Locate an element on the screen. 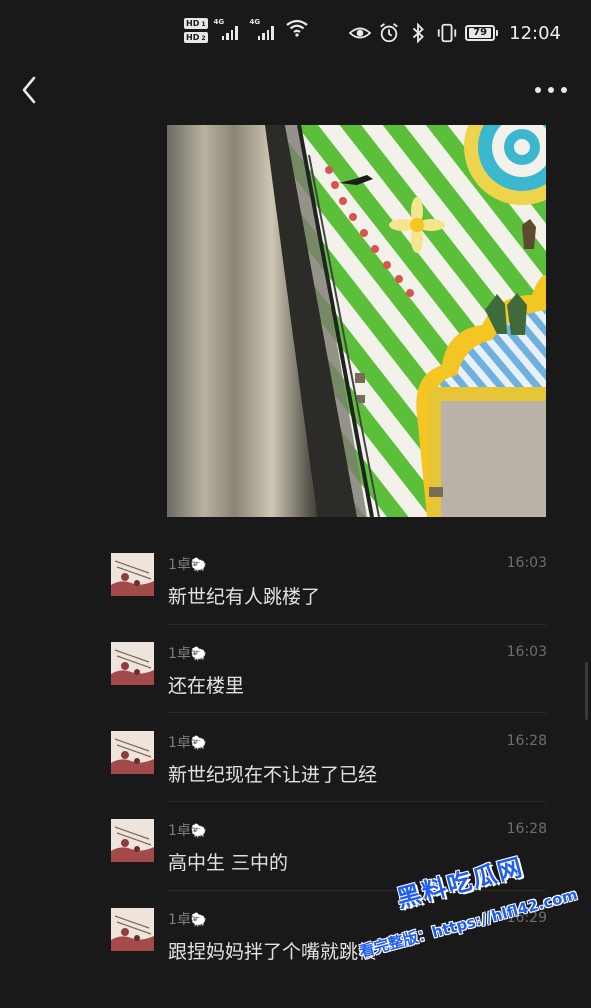 The image size is (591, 1008). eye-icon is located at coordinates (360, 33).